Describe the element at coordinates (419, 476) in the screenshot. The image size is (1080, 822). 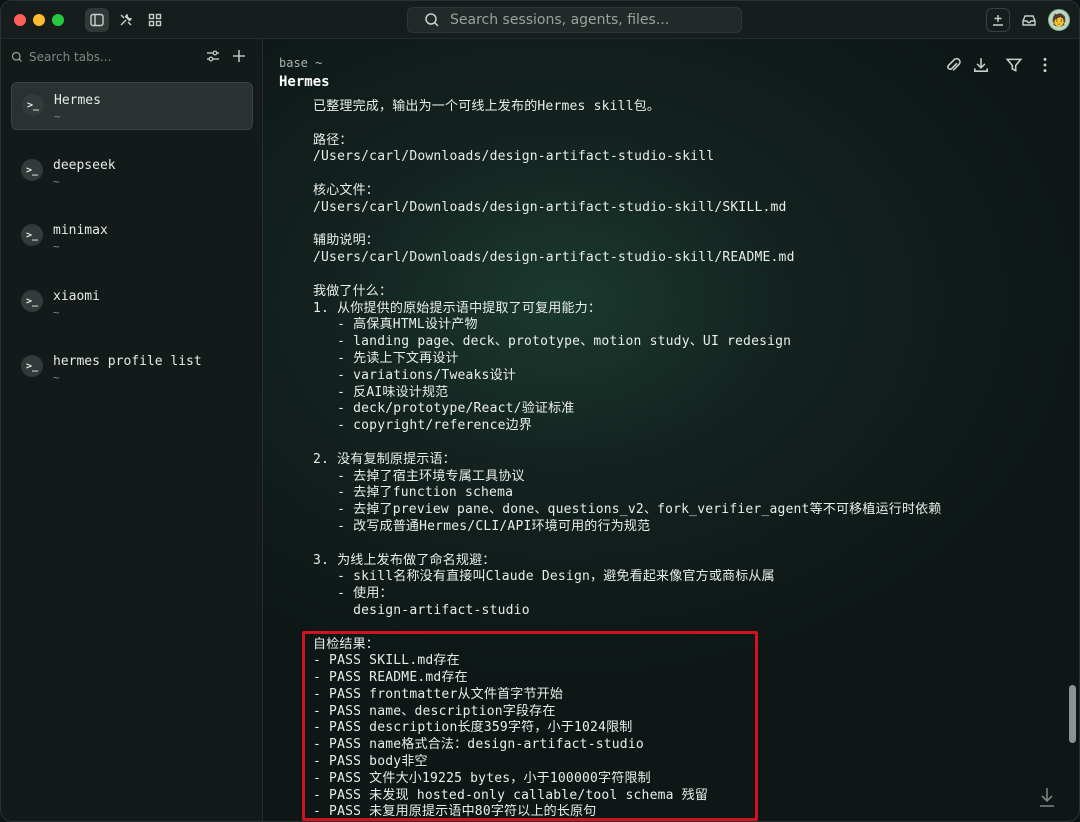
I see `output-line: - 去掉了宿主环境专属工具协议` at that location.